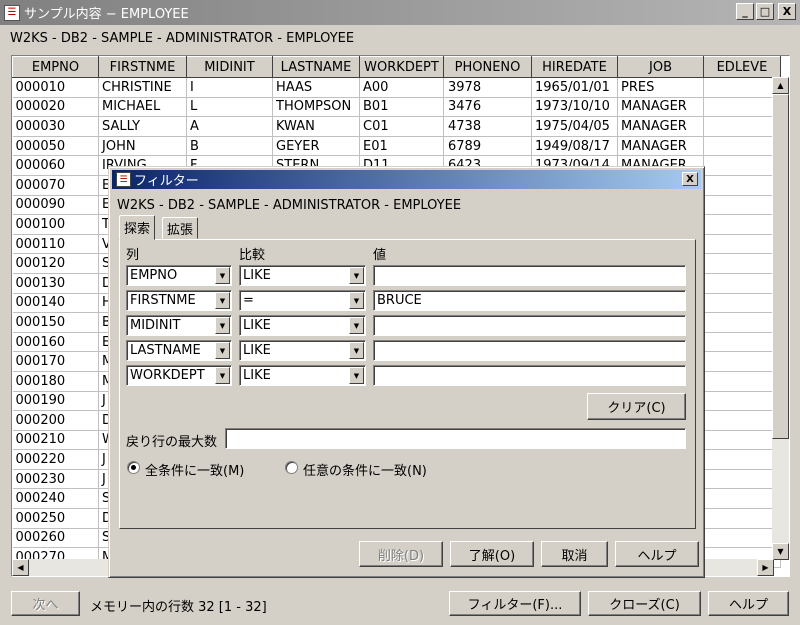  I want to click on column-header-midinit: MIDINIT, so click(229, 67).